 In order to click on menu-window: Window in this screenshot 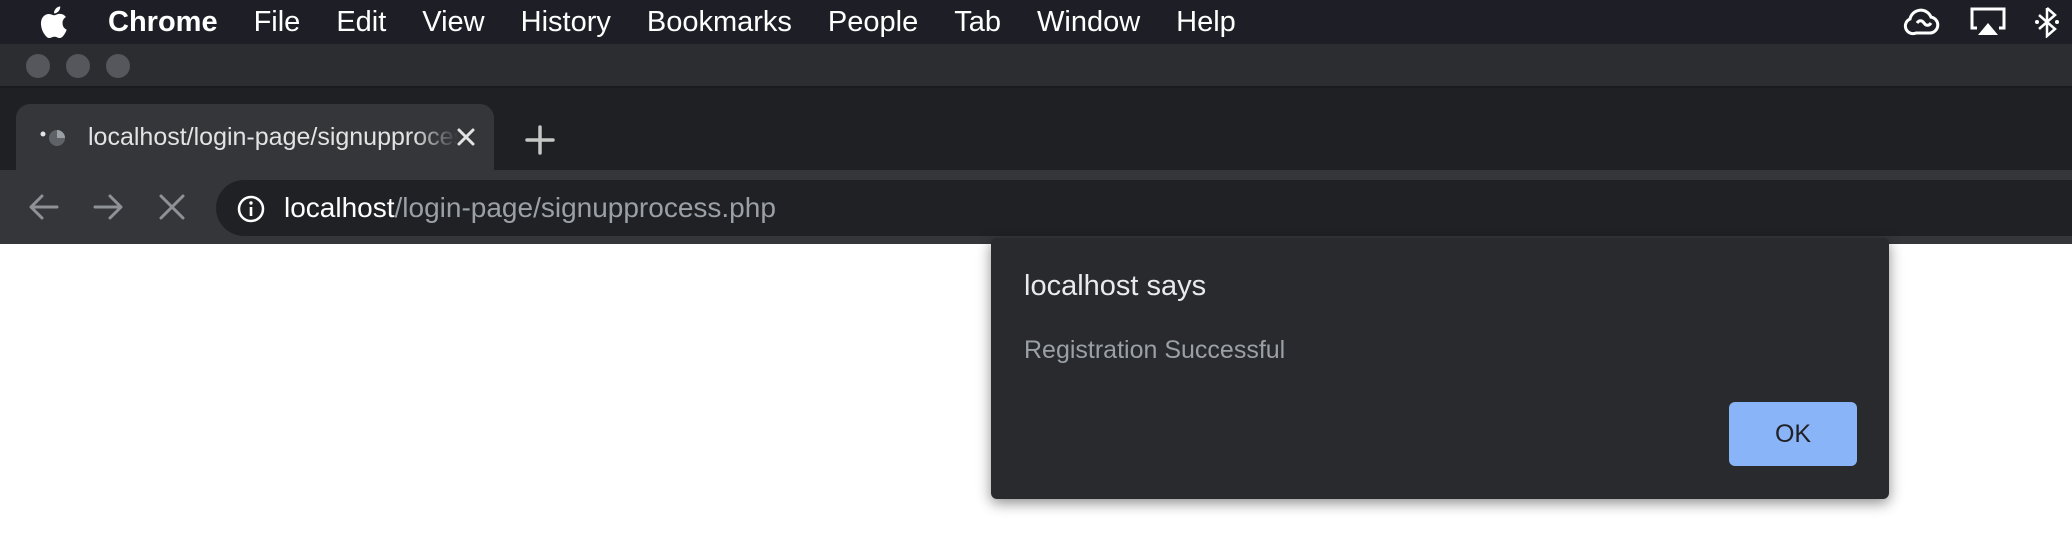, I will do `click(1088, 22)`.